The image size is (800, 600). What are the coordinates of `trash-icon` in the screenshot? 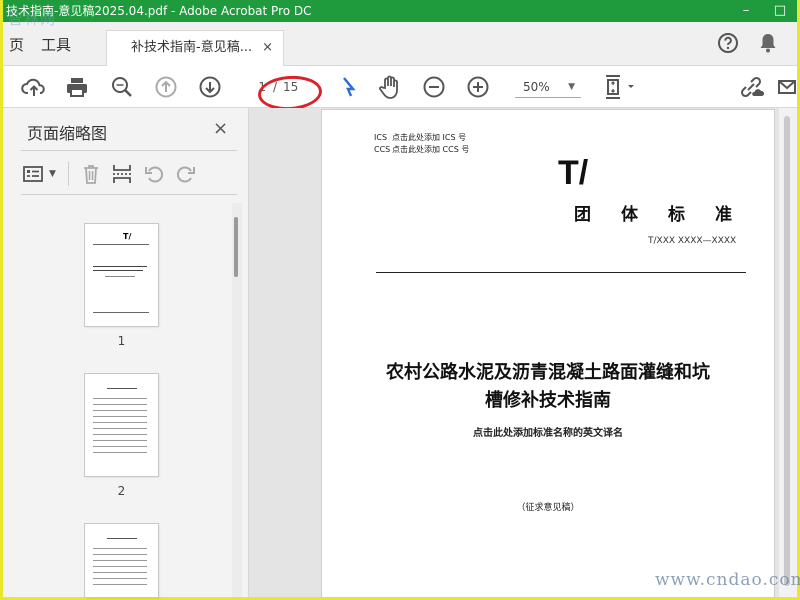 It's located at (91, 174).